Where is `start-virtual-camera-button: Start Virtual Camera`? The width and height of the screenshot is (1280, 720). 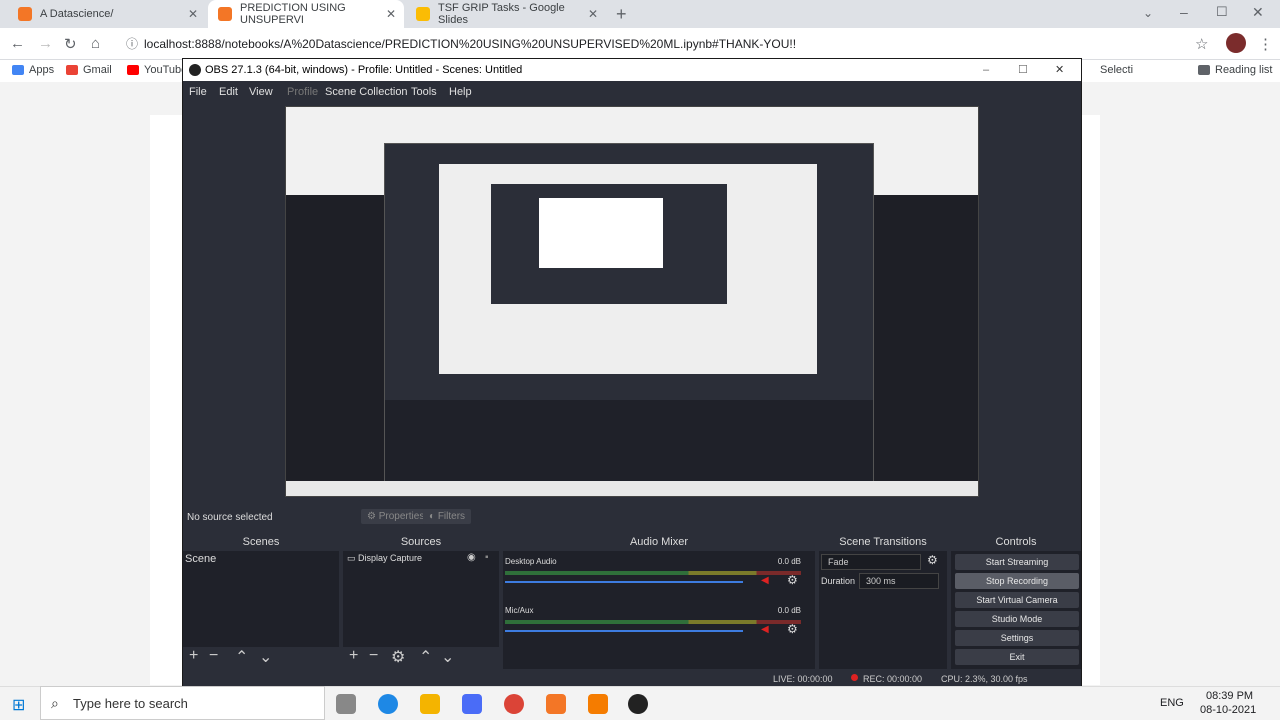 start-virtual-camera-button: Start Virtual Camera is located at coordinates (1017, 600).